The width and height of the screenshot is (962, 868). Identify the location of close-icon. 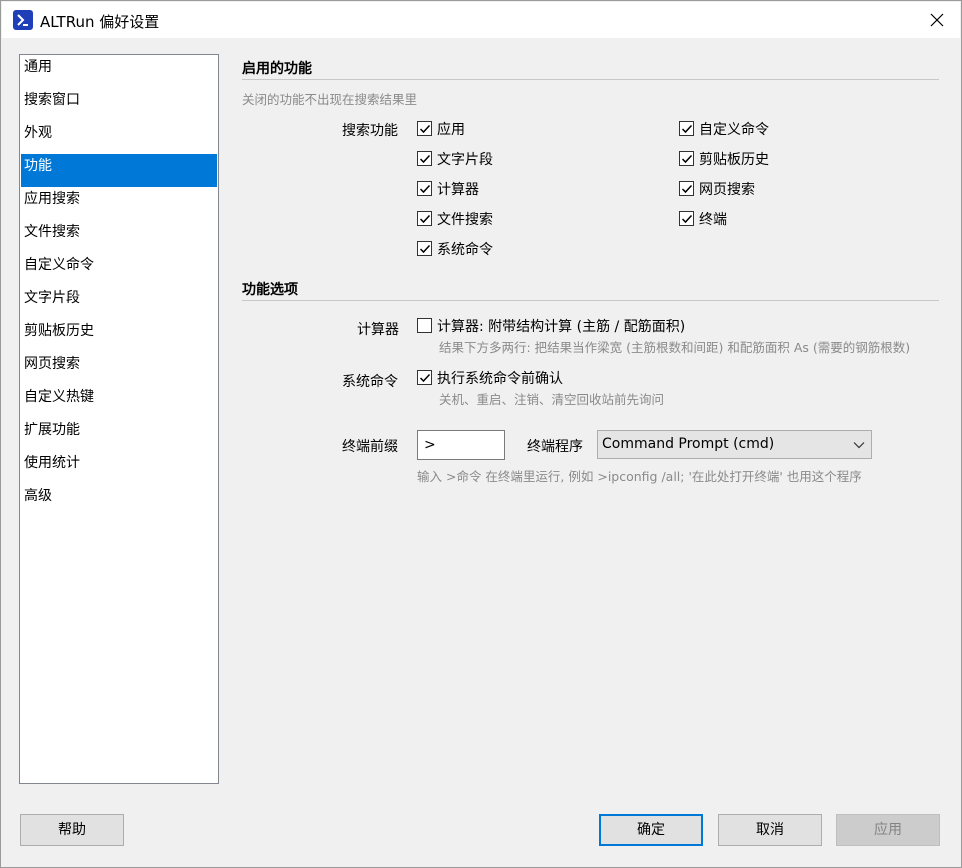
(937, 20).